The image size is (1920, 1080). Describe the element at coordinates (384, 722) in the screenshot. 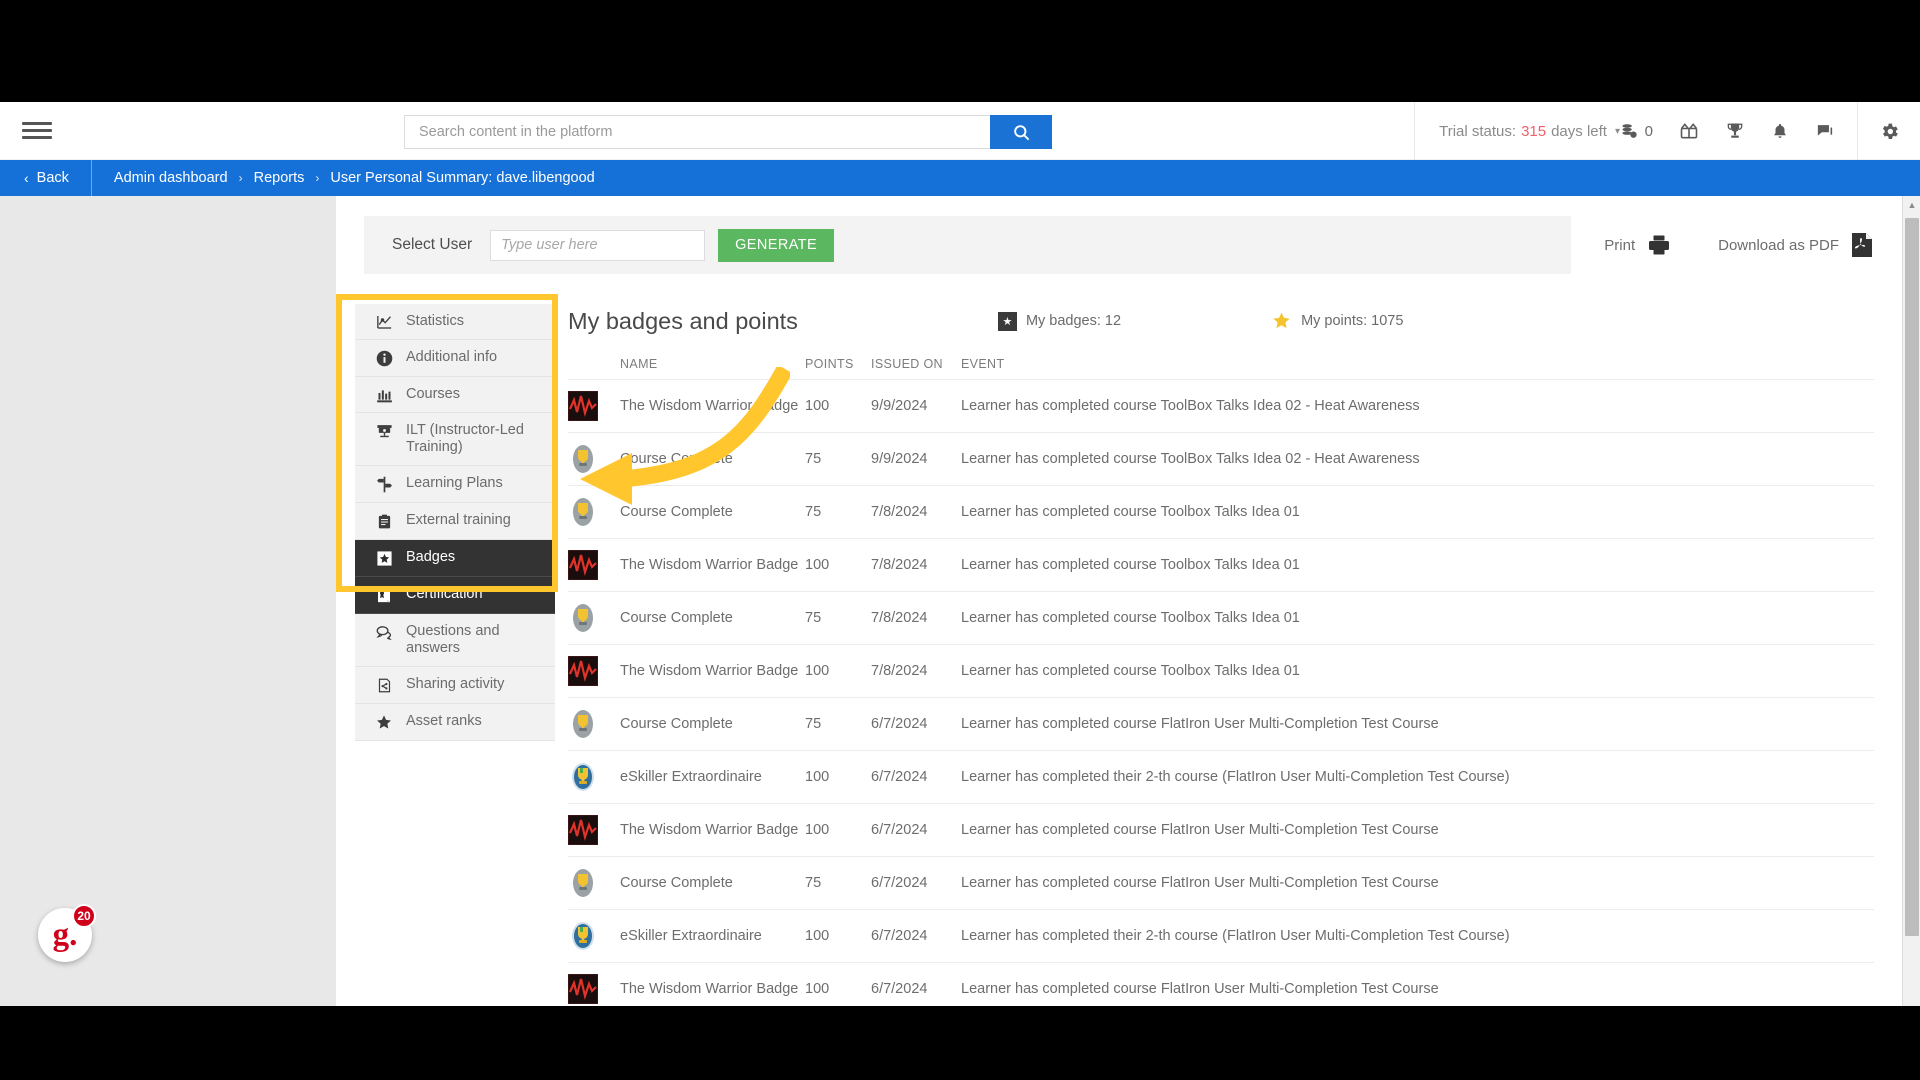

I see `star-icon` at that location.